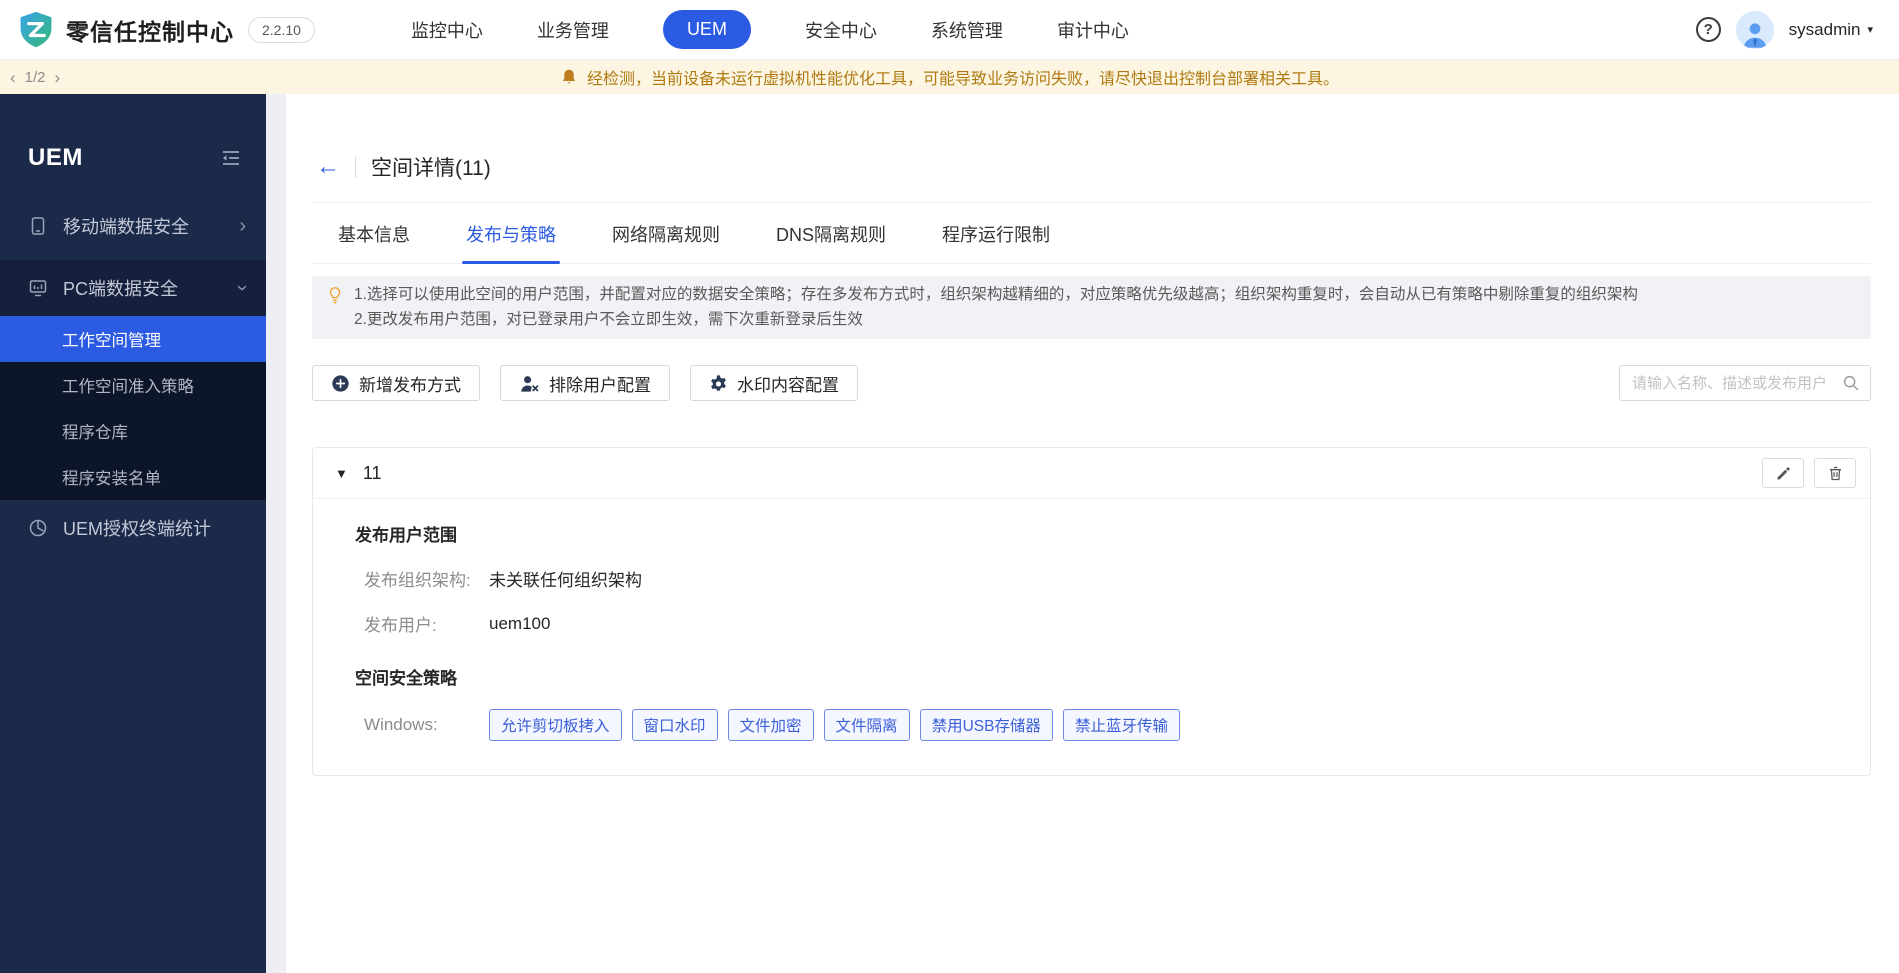 This screenshot has height=973, width=1899. What do you see at coordinates (374, 233) in the screenshot?
I see `tab-basic-info: 基本信息` at bounding box center [374, 233].